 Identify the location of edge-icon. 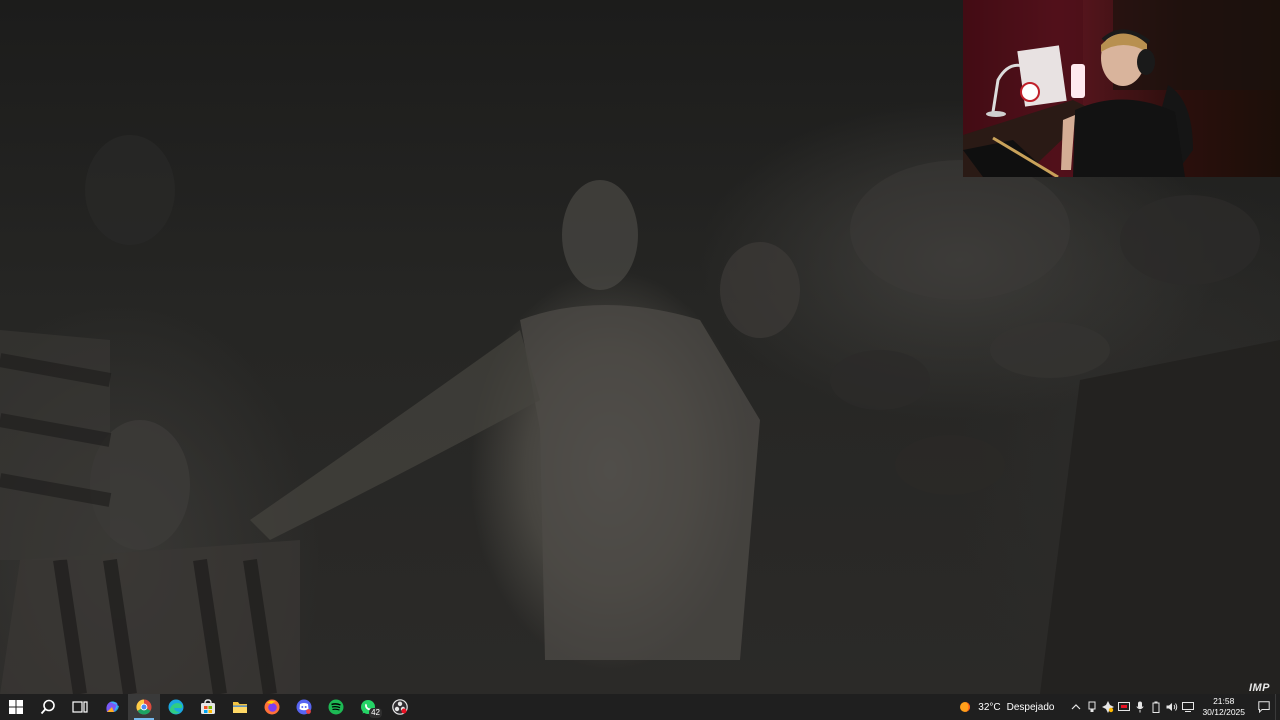
(176, 707).